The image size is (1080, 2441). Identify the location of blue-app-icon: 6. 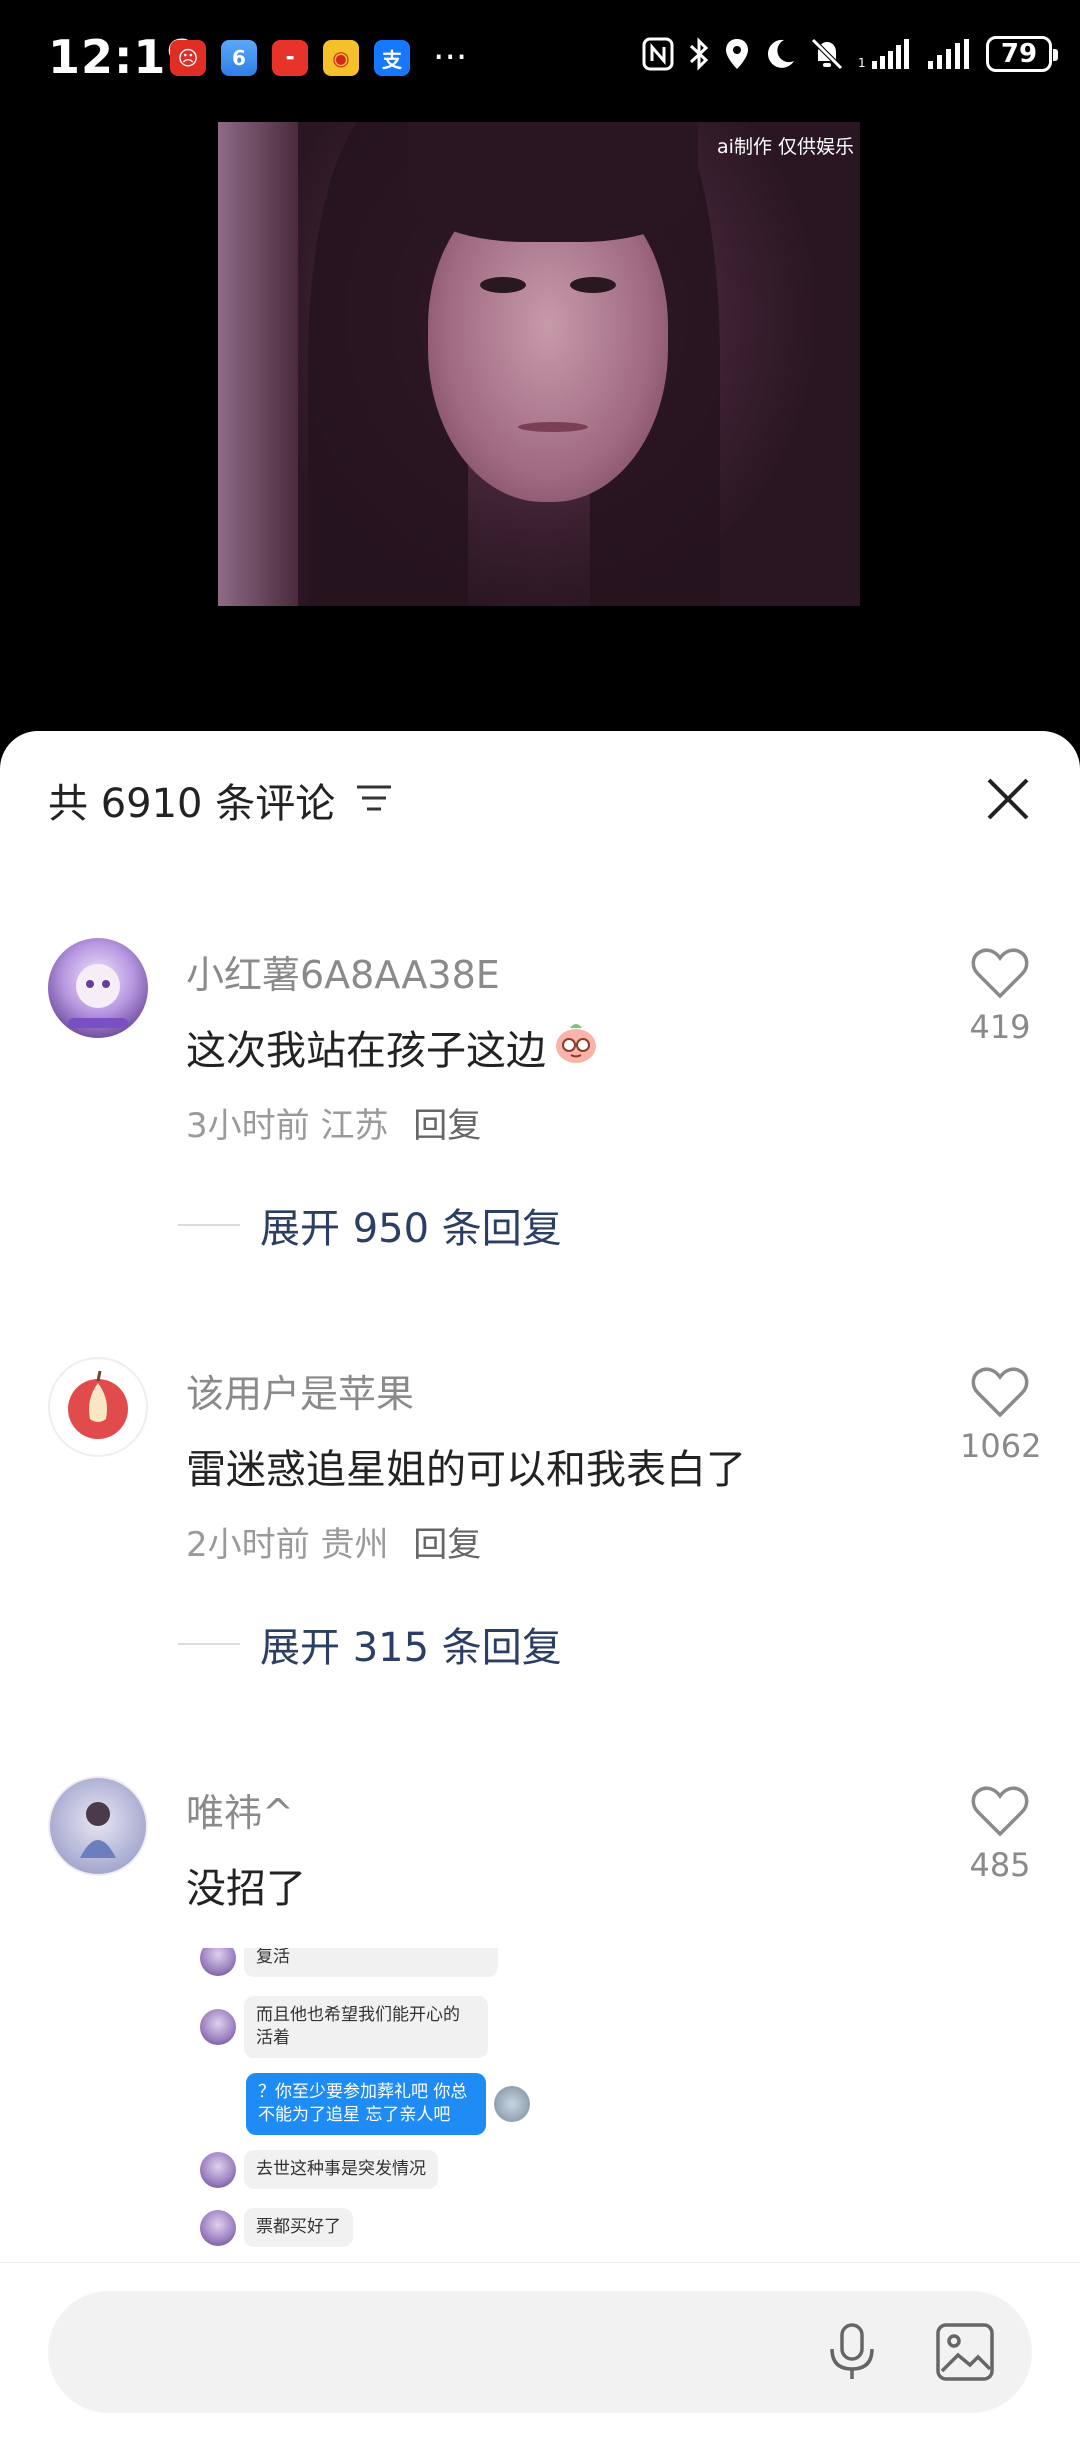
(239, 58).